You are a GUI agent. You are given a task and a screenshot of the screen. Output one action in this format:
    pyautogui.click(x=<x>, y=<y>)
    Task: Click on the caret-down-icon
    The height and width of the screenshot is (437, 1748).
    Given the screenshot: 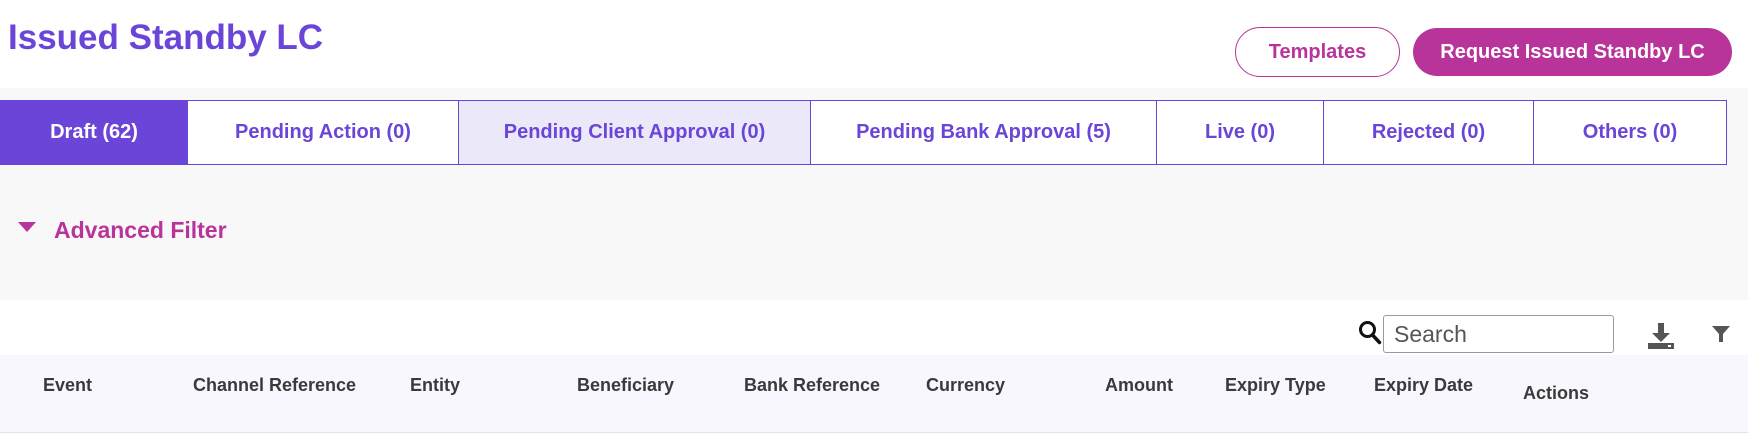 What is the action you would take?
    pyautogui.click(x=27, y=226)
    